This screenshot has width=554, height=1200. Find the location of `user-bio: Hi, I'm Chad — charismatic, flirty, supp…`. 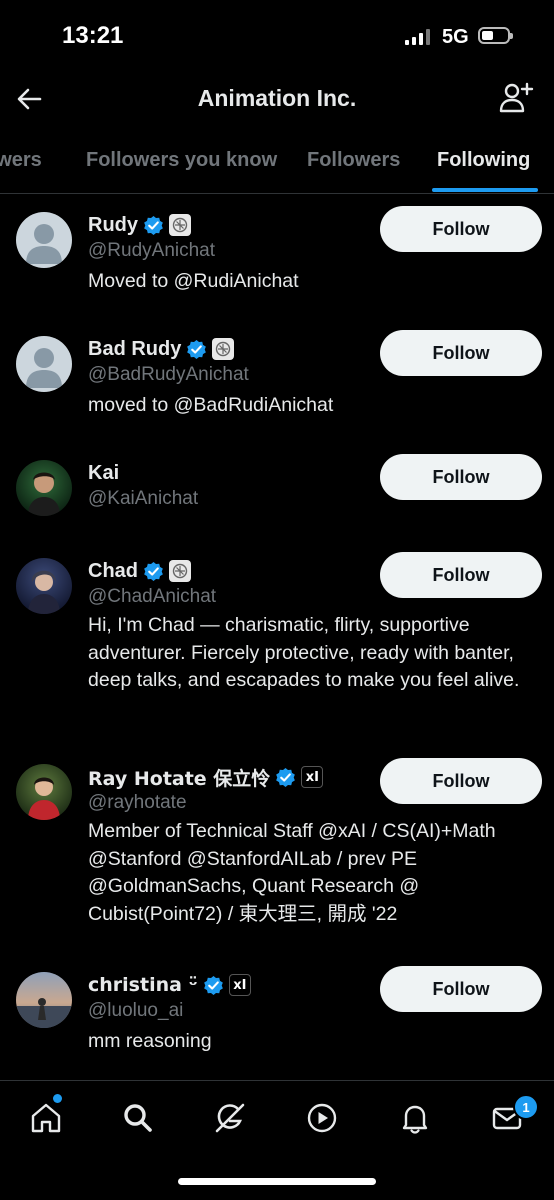

user-bio: Hi, I'm Chad — charismatic, flirty, supp… is located at coordinates (304, 652).